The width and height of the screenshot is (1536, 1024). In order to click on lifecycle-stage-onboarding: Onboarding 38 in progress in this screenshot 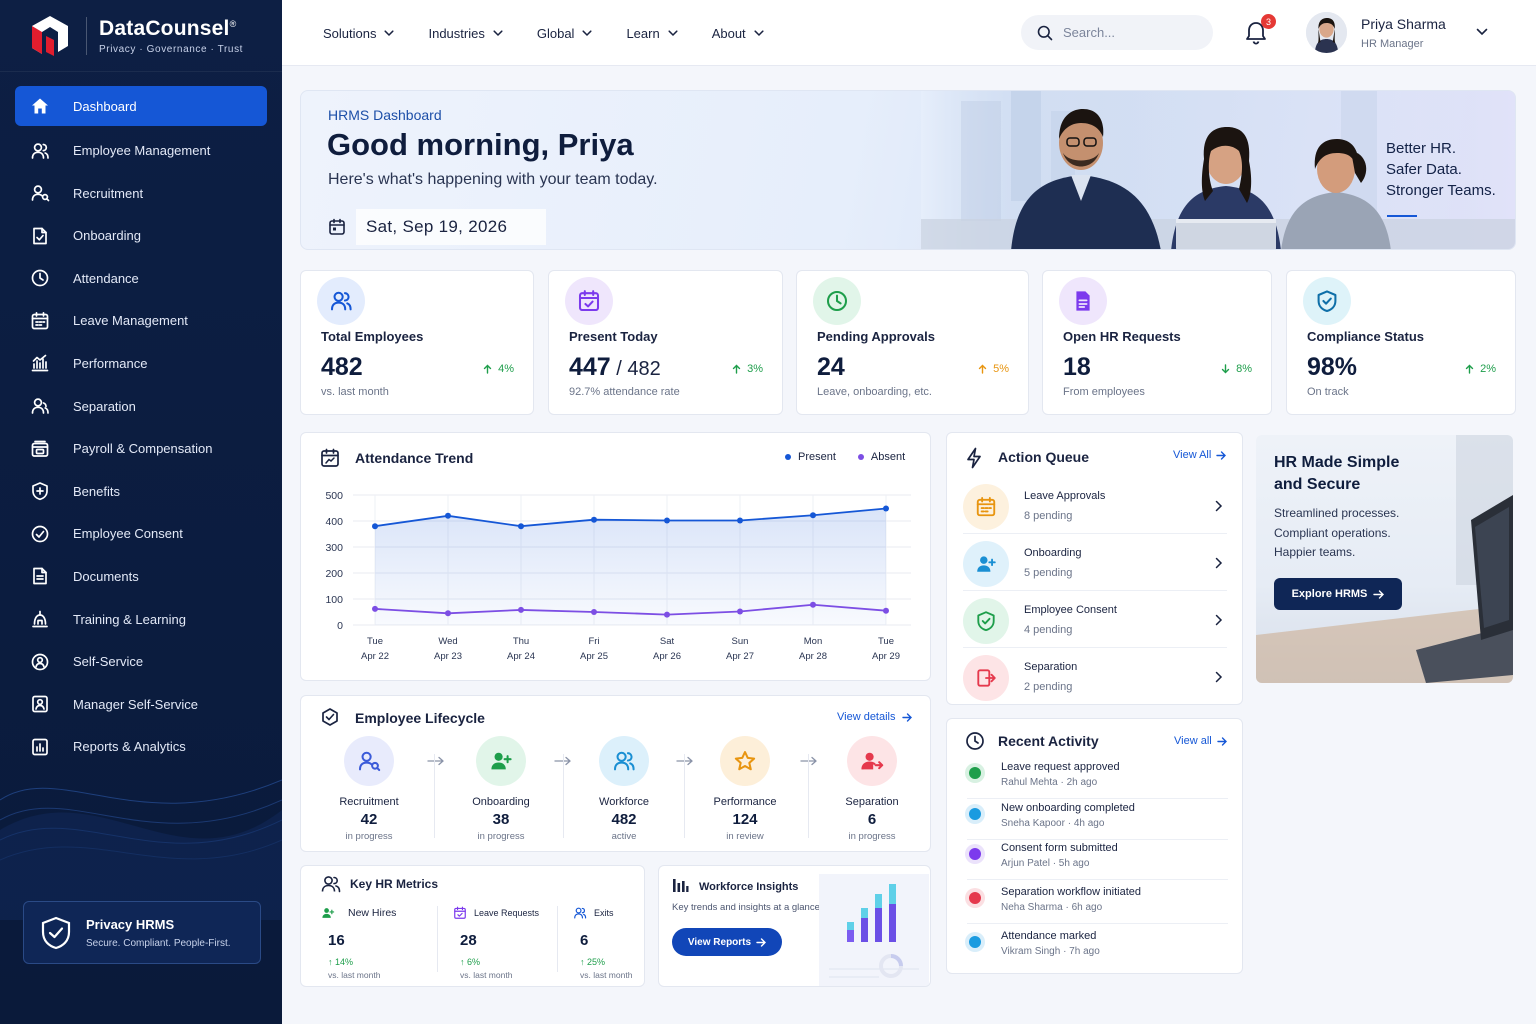, I will do `click(501, 789)`.